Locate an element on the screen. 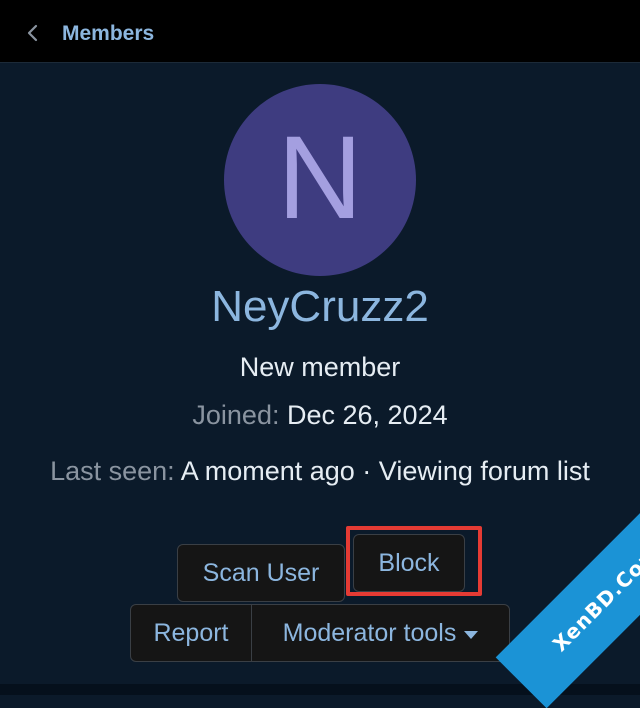  chevron-left-icon is located at coordinates (33, 33).